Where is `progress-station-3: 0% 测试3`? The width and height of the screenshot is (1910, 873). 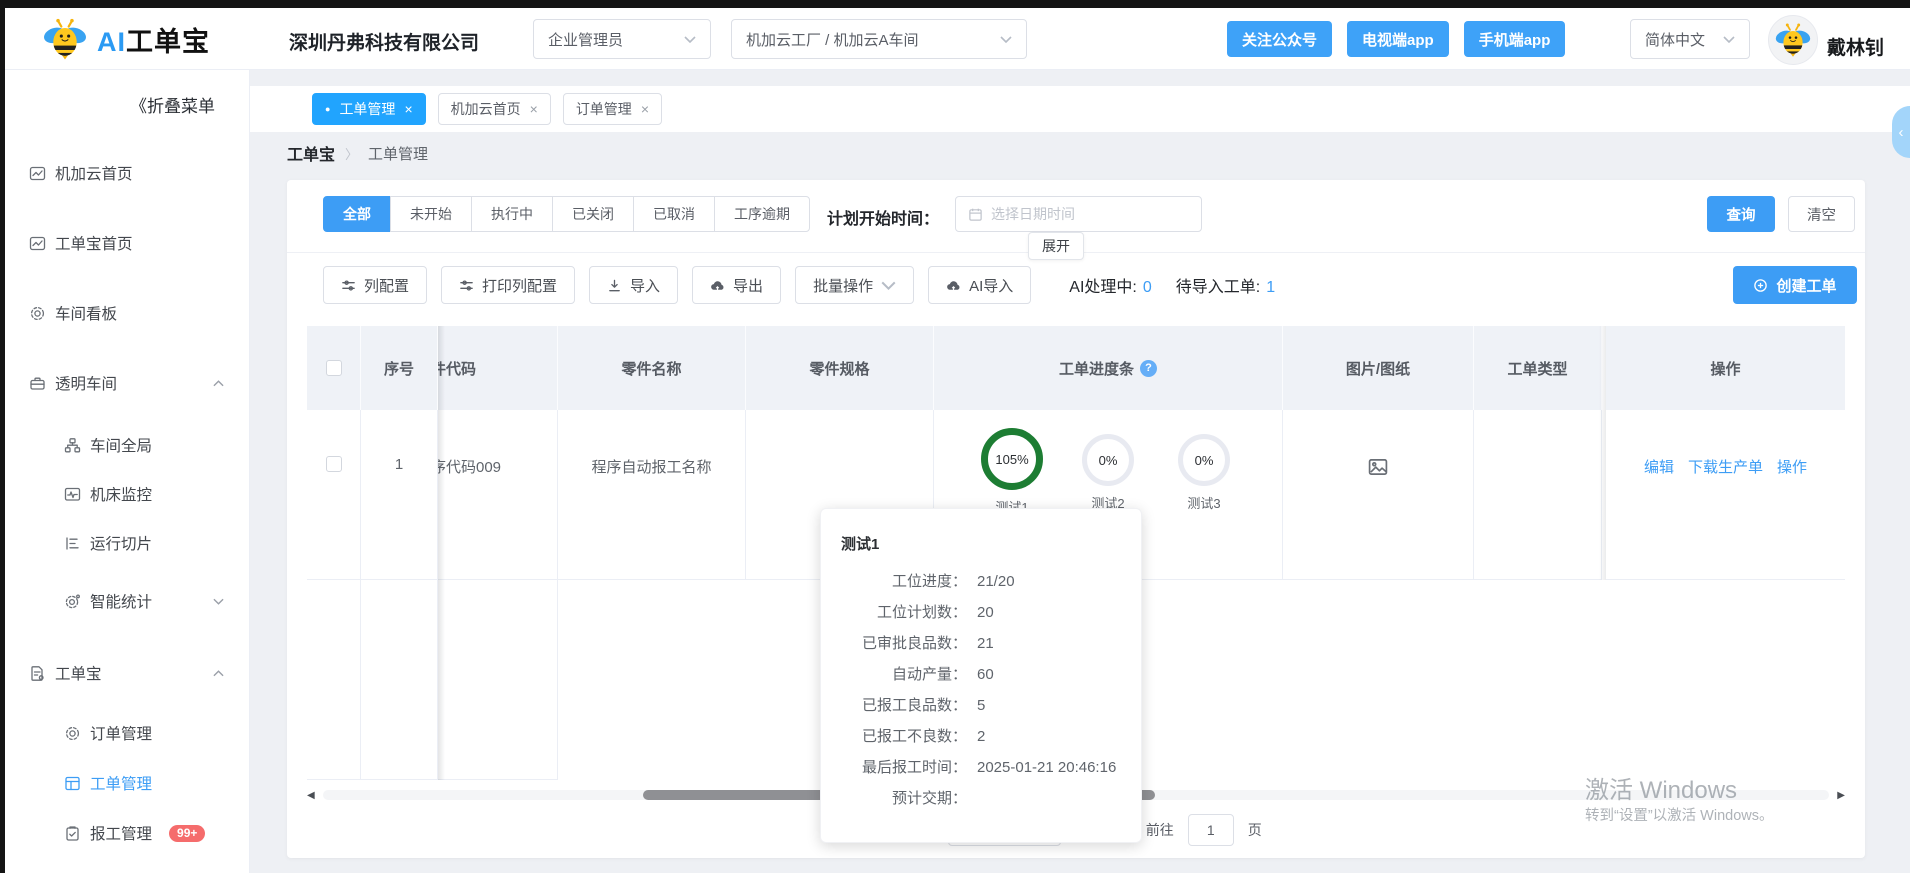
progress-station-3: 0% 测试3 is located at coordinates (1204, 470).